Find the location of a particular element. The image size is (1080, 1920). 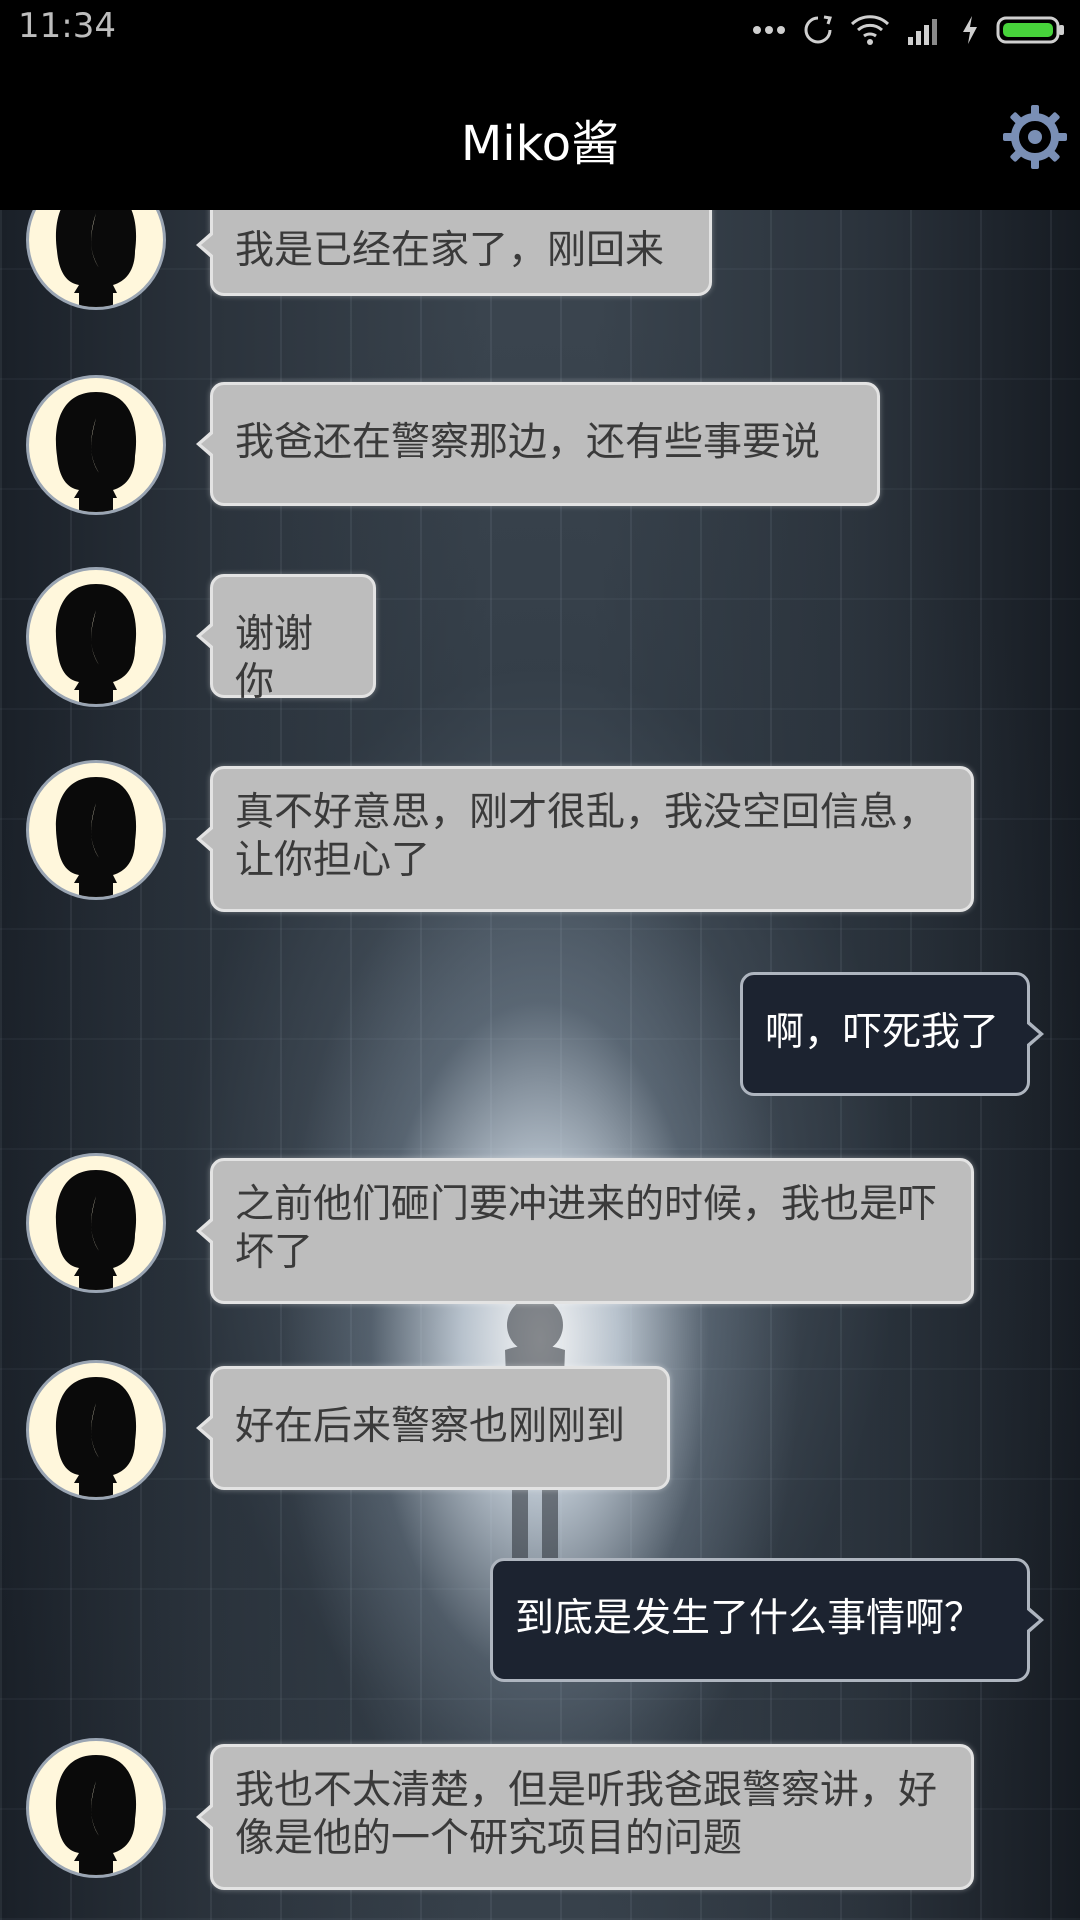

settings-button is located at coordinates (1035, 137).